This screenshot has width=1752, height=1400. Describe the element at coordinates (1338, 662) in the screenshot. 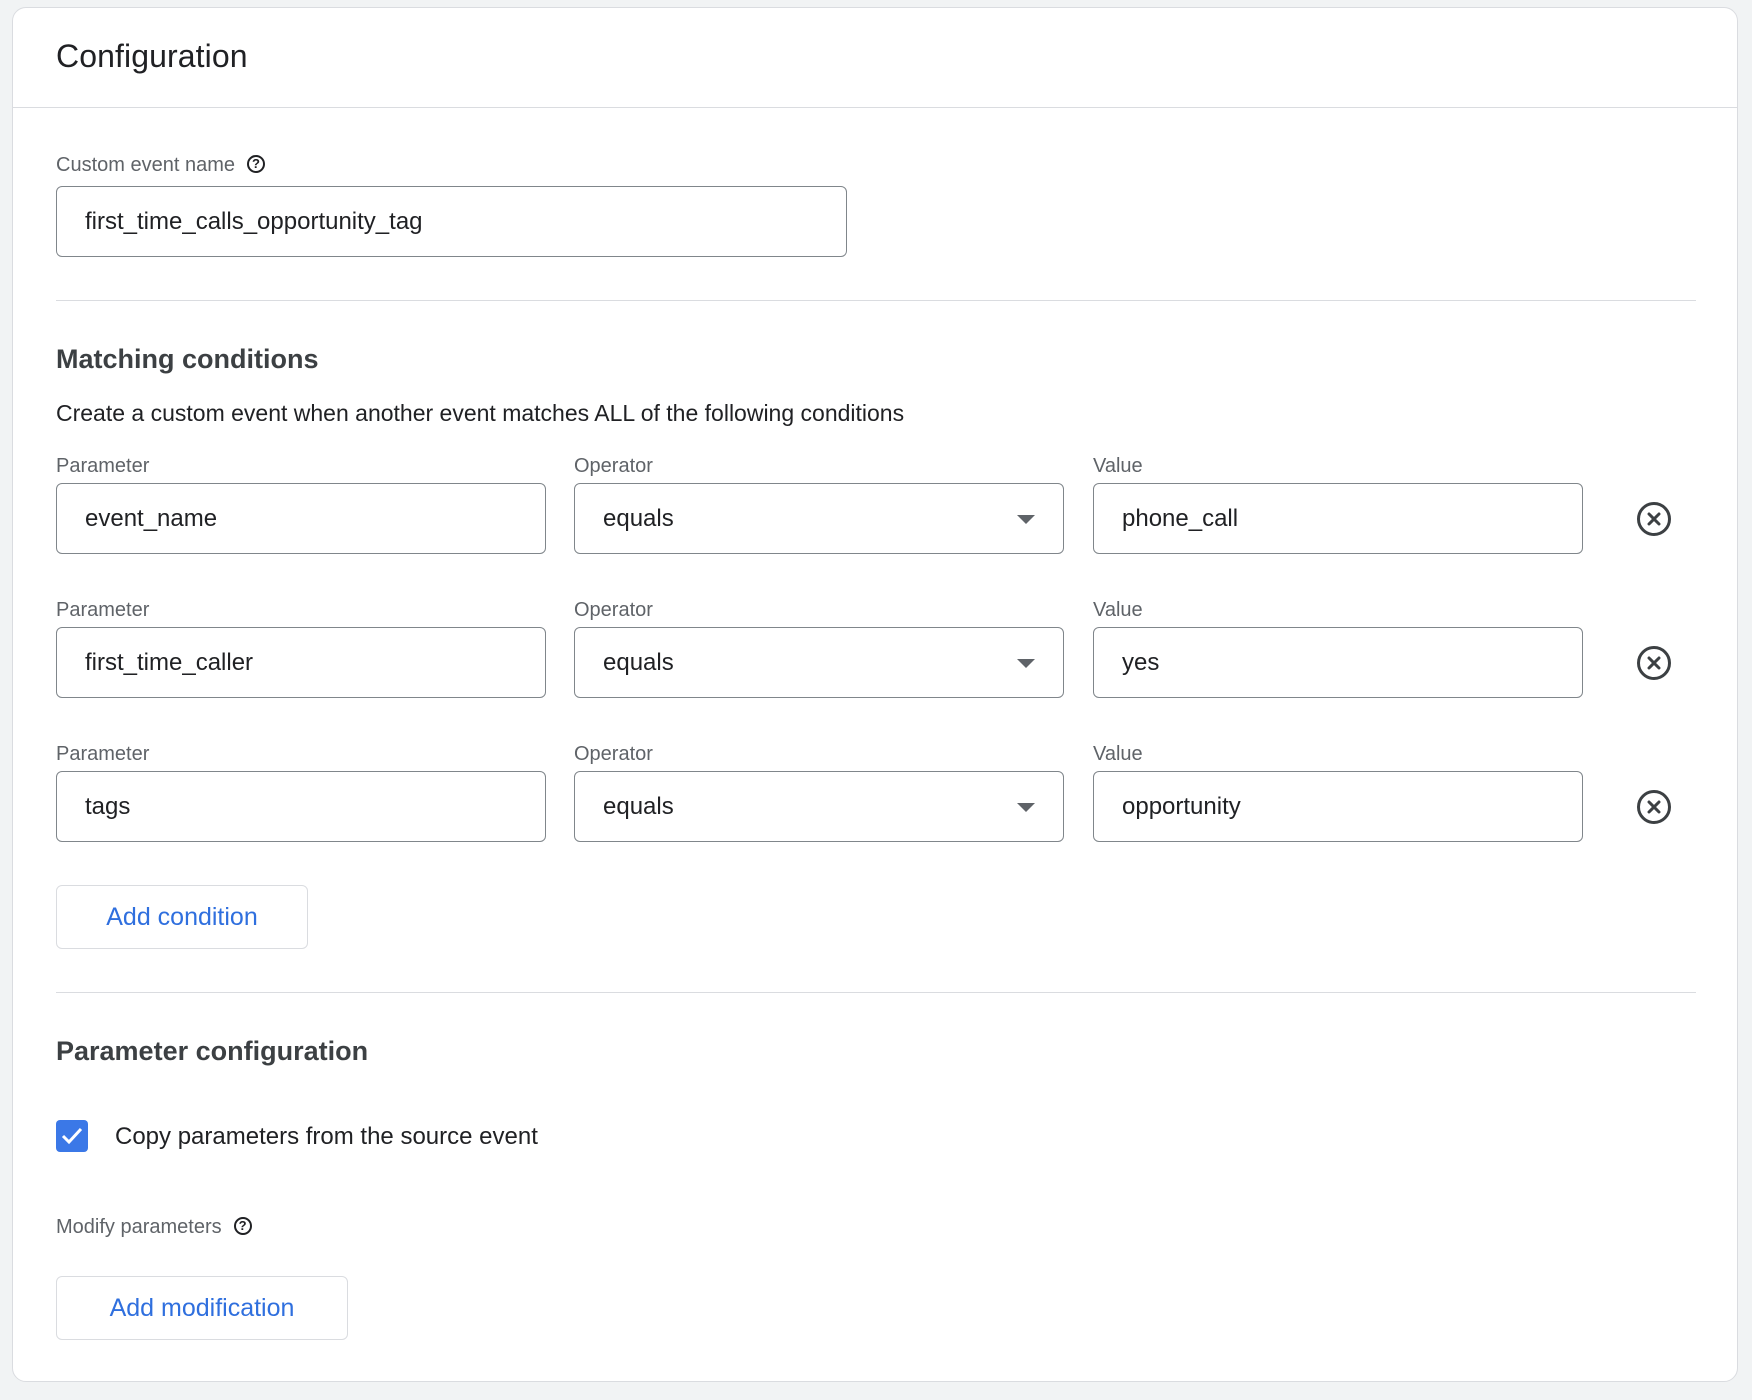

I see `condition-value-input: yes` at that location.